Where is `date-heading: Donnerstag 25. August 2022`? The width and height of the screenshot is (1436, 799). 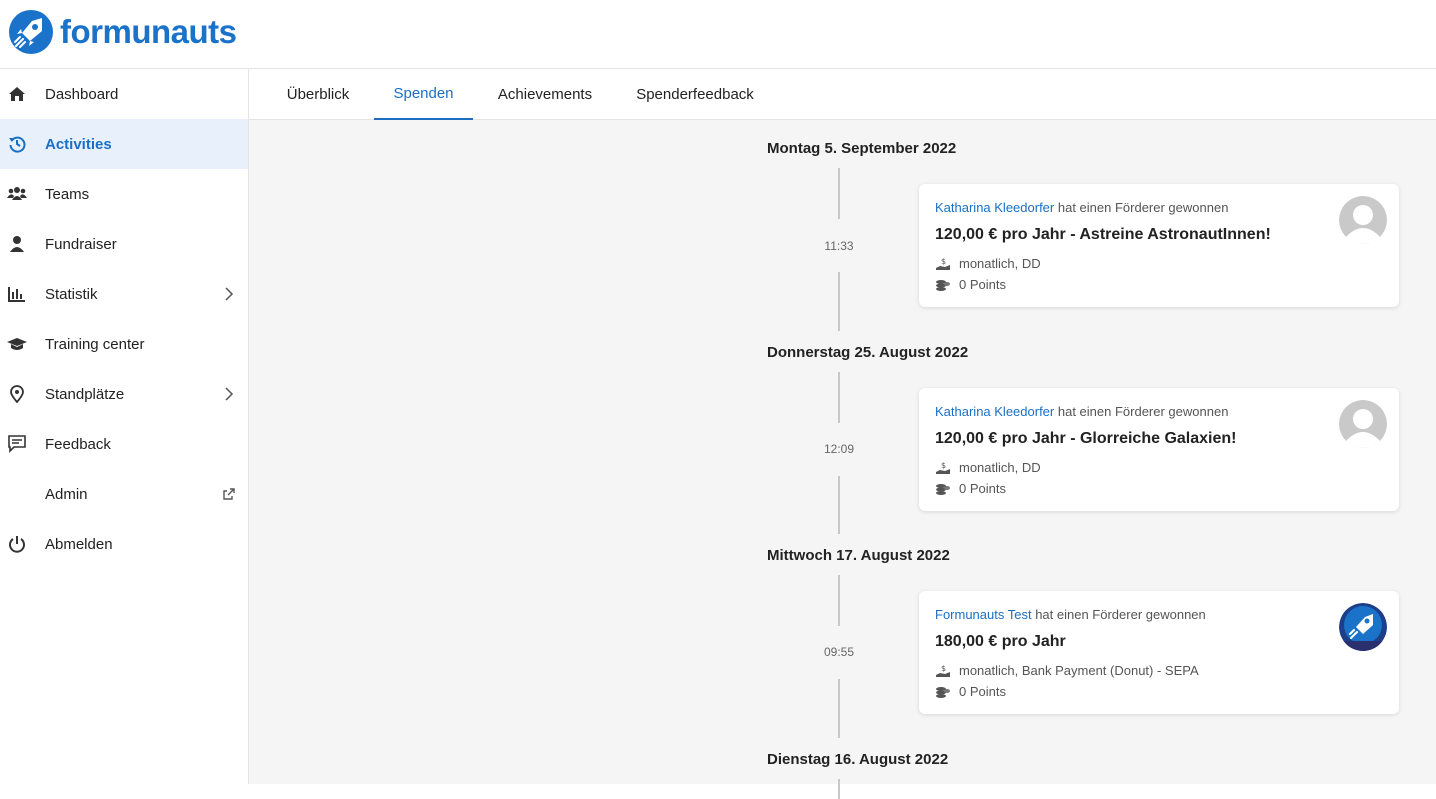 date-heading: Donnerstag 25. August 2022 is located at coordinates (868, 352).